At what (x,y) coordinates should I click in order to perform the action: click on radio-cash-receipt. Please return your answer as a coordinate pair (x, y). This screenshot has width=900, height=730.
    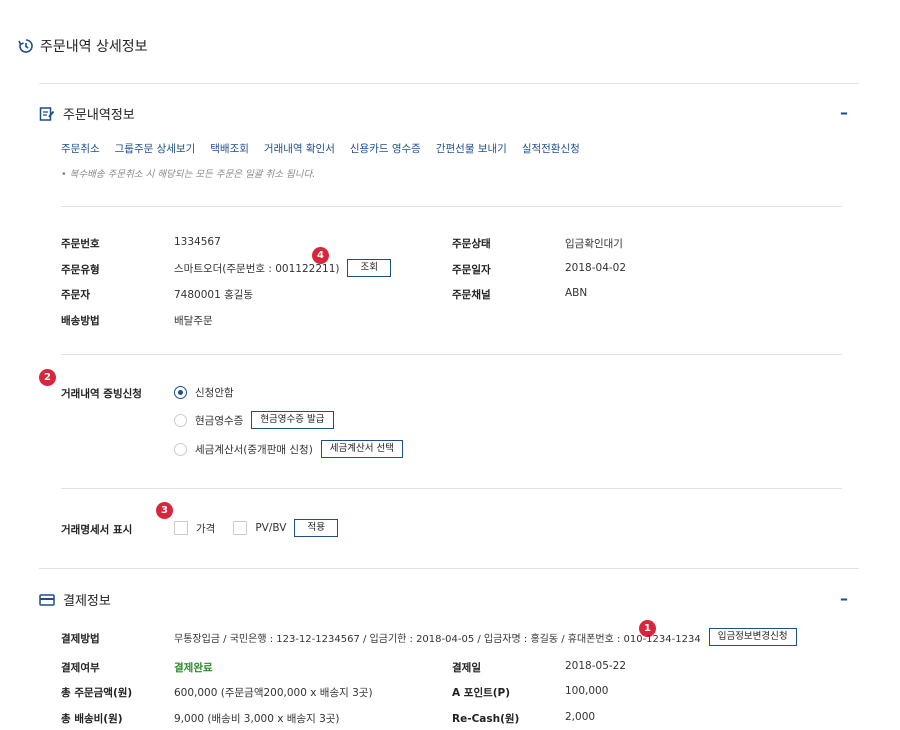
    Looking at the image, I should click on (180, 420).